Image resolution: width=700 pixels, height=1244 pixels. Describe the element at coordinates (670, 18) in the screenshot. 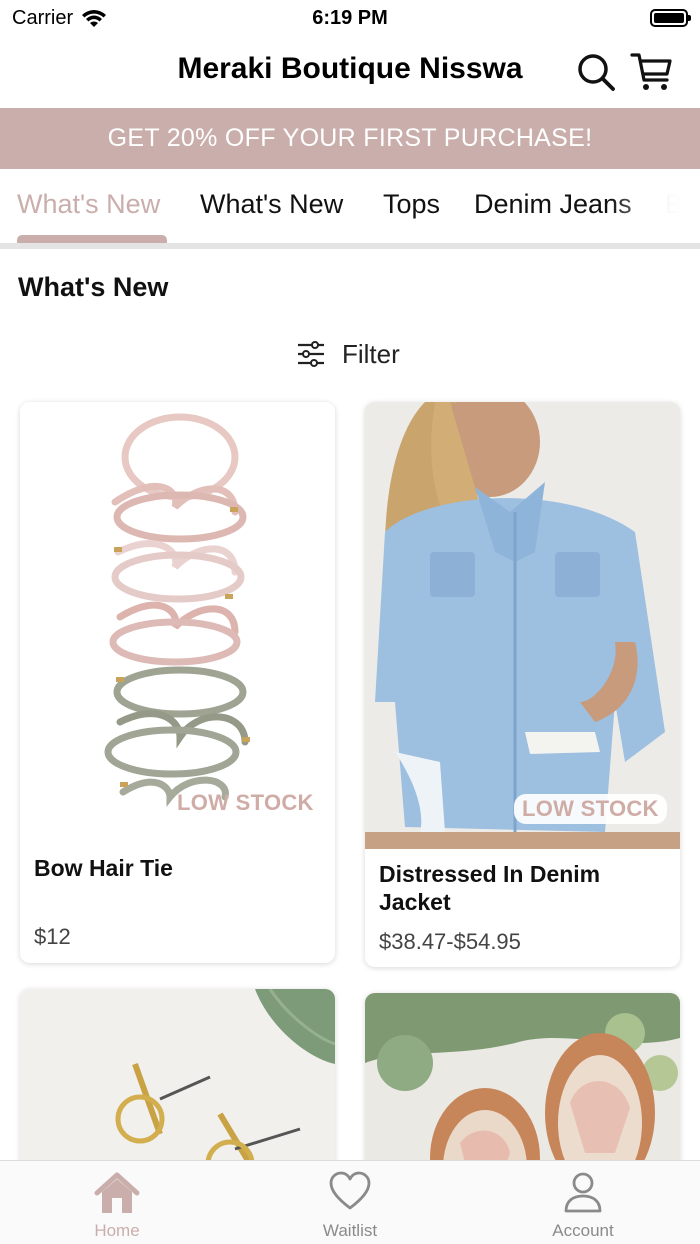

I see `battery-icon` at that location.